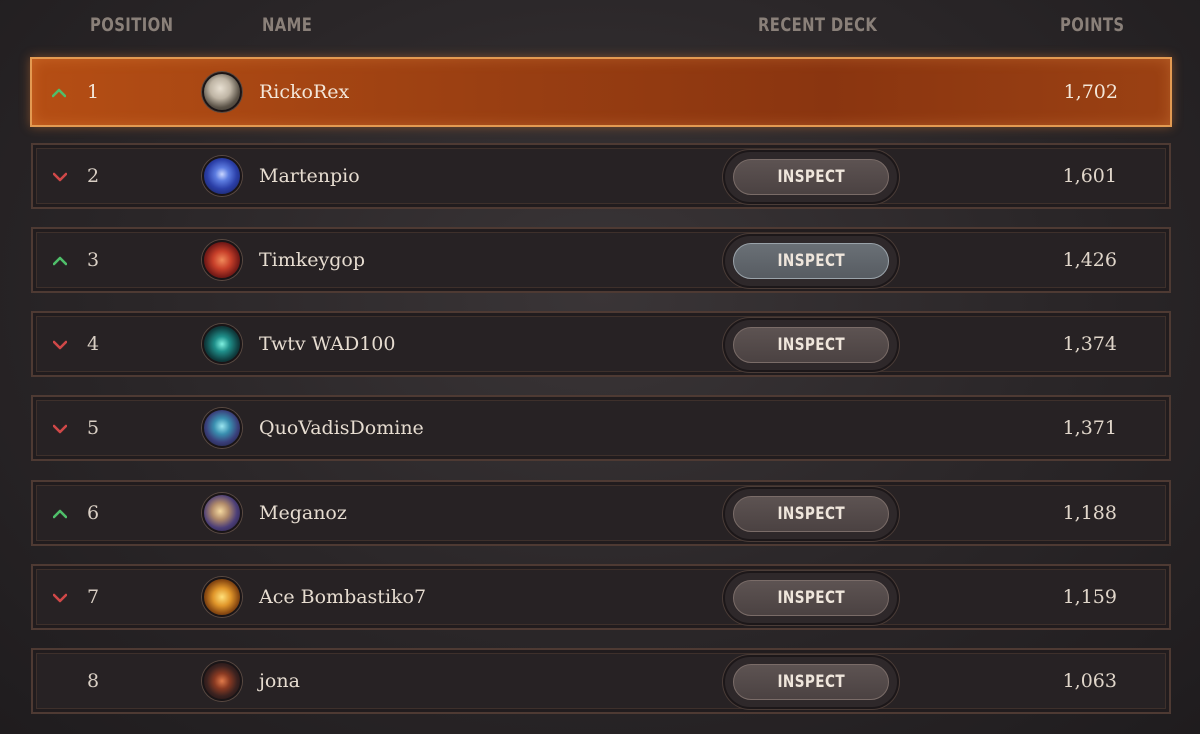  I want to click on column-header-points: POINTS, so click(1092, 25).